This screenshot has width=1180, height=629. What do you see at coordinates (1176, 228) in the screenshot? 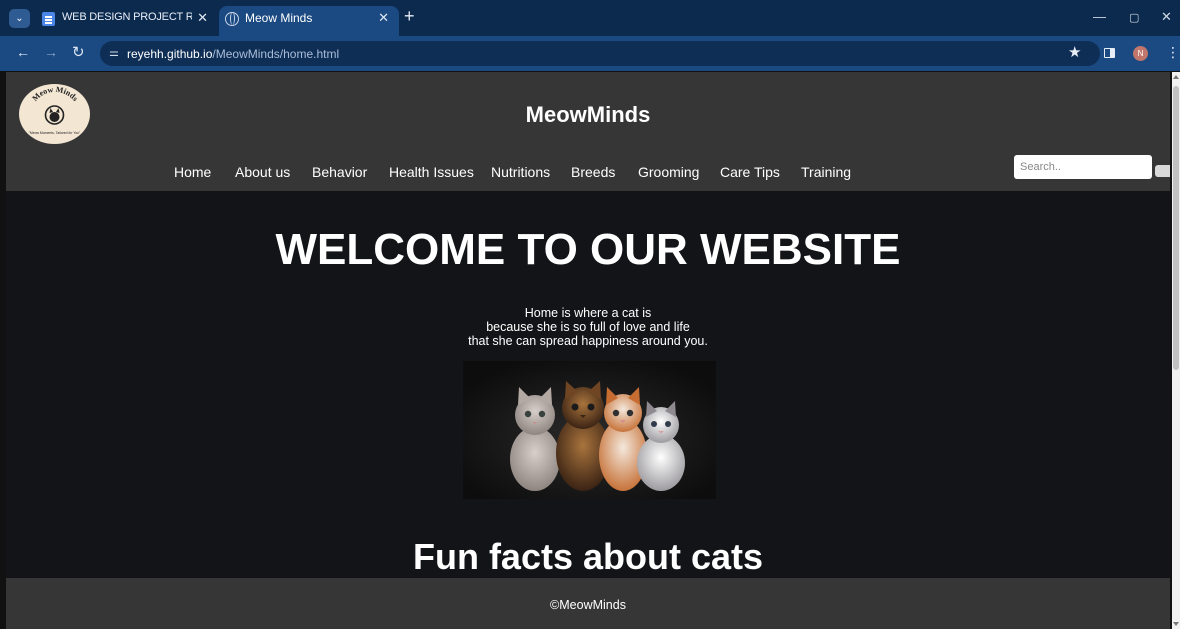
I see `scrollbar-thumb` at bounding box center [1176, 228].